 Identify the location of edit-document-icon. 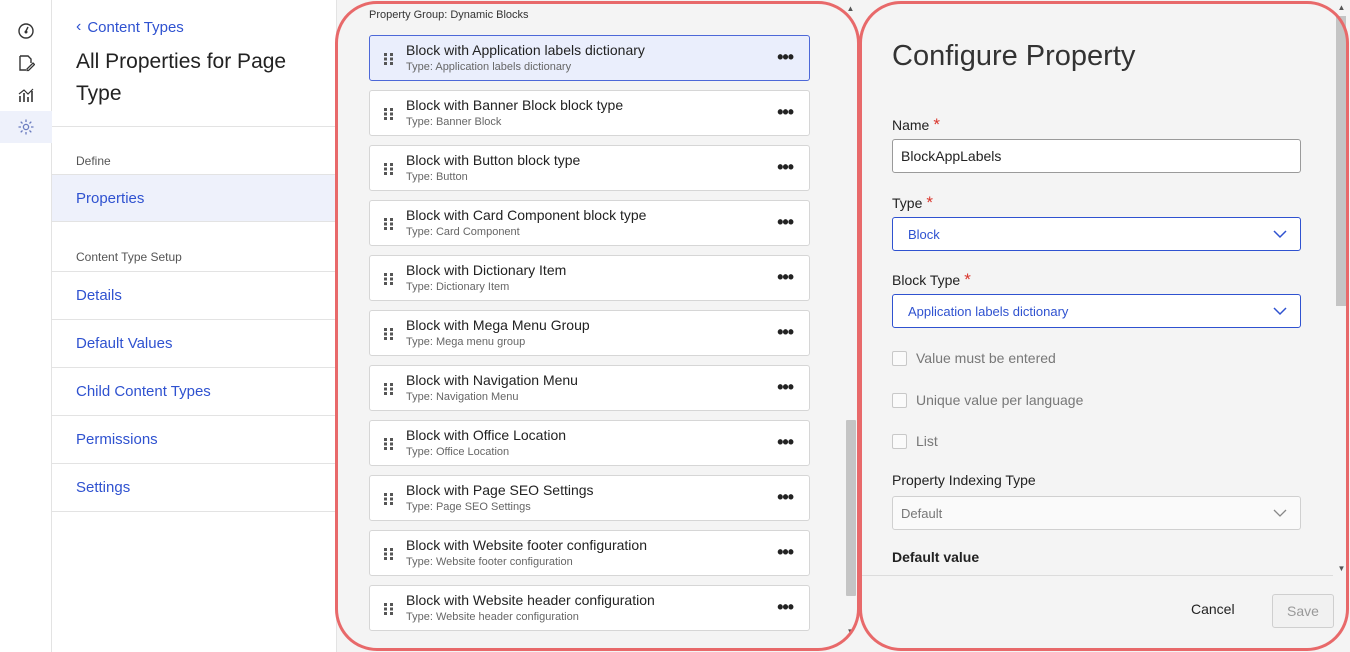
(26, 63).